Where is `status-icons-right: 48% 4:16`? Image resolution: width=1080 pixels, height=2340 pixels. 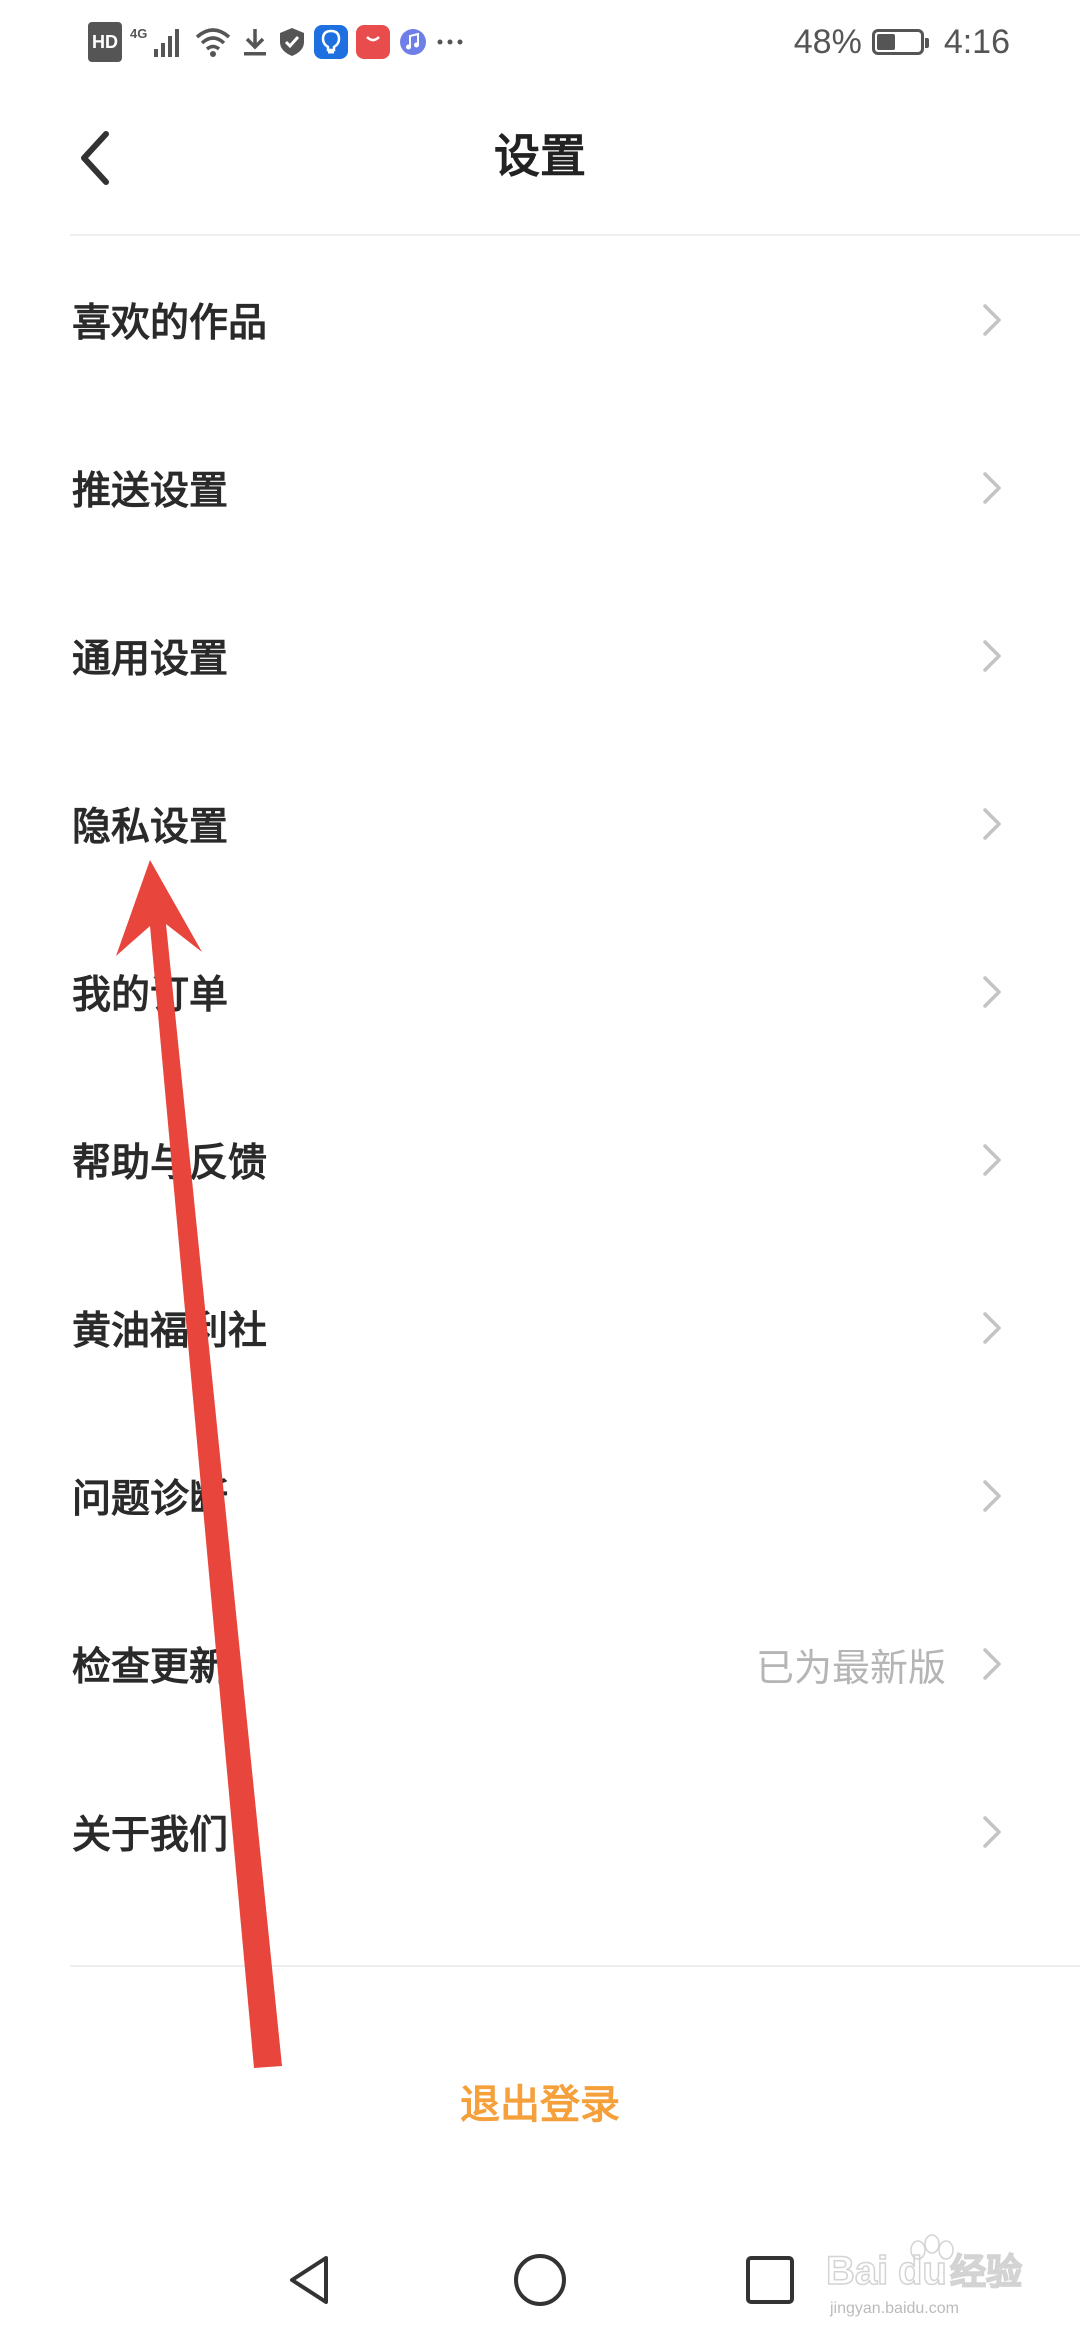
status-icons-right: 48% 4:16 is located at coordinates (902, 42).